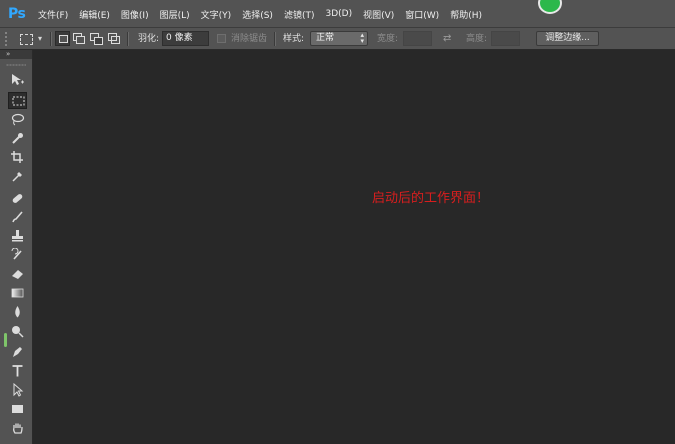  I want to click on hand-tool, so click(17, 428).